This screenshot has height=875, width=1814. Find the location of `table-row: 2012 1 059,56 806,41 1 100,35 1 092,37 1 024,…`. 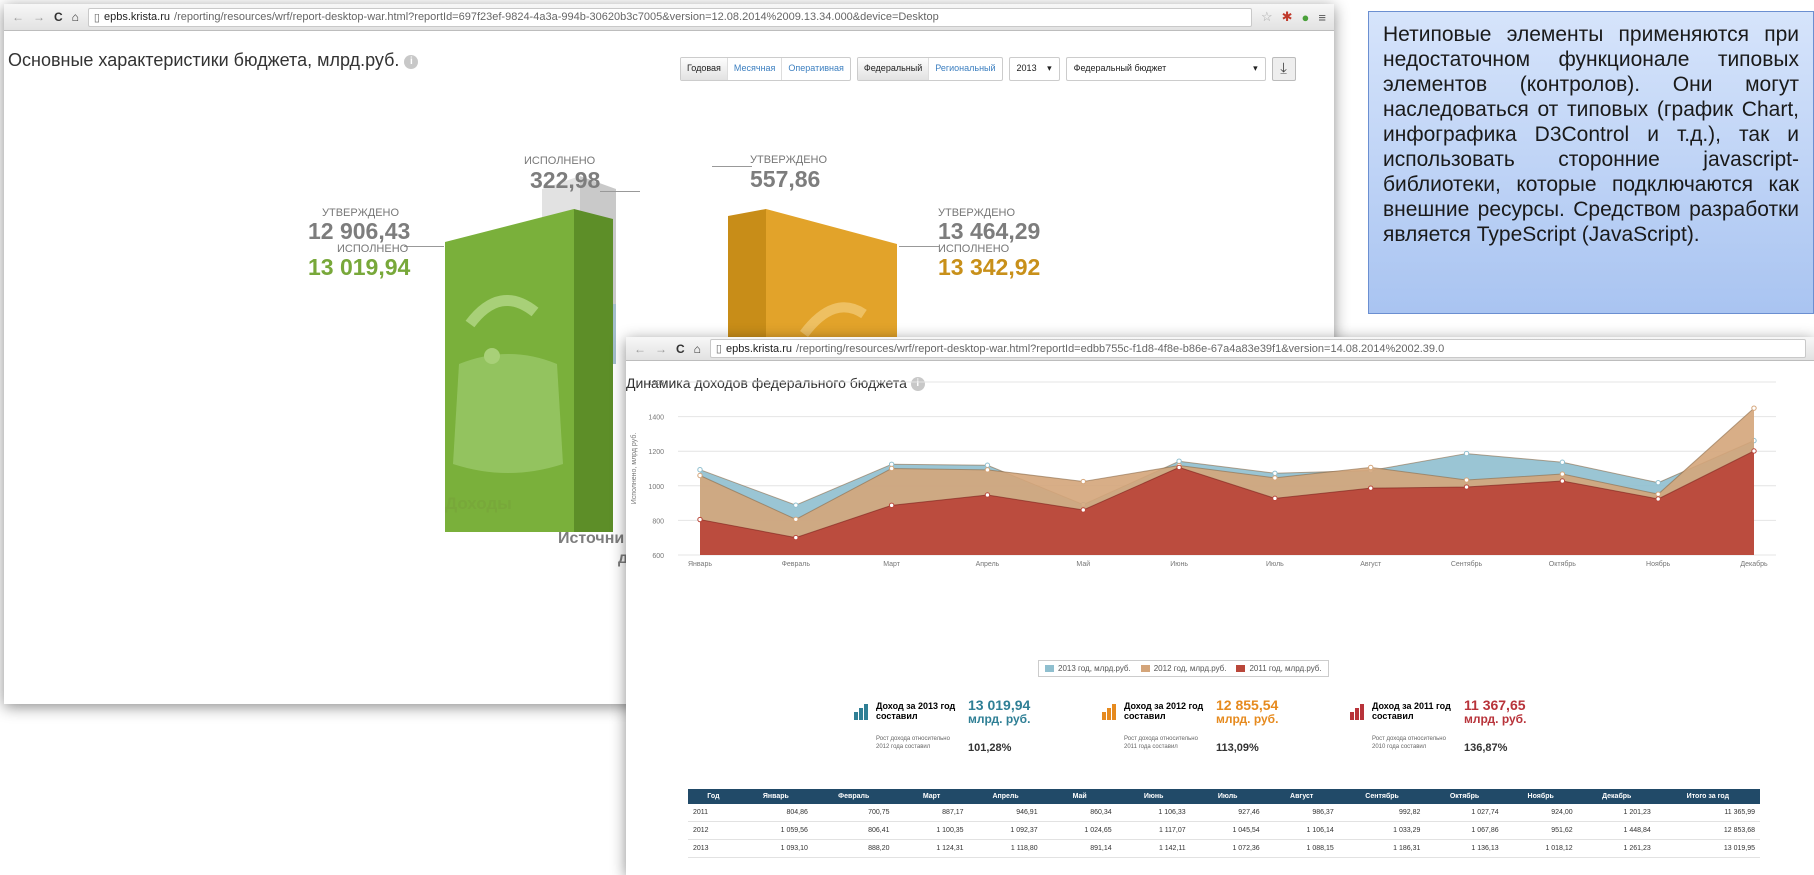

table-row: 2012 1 059,56 806,41 1 100,35 1 092,37 1 024,… is located at coordinates (1224, 830).